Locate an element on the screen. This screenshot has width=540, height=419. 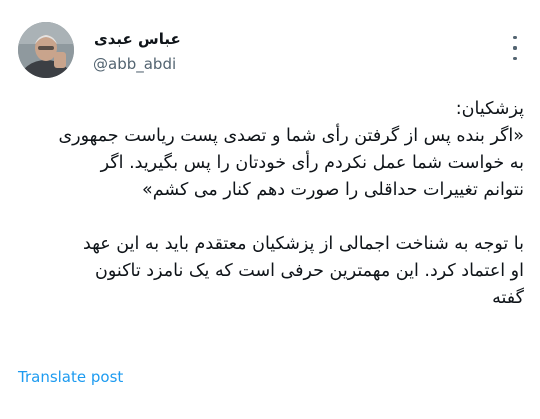
post-line: پزشکیان: is located at coordinates (489, 109).